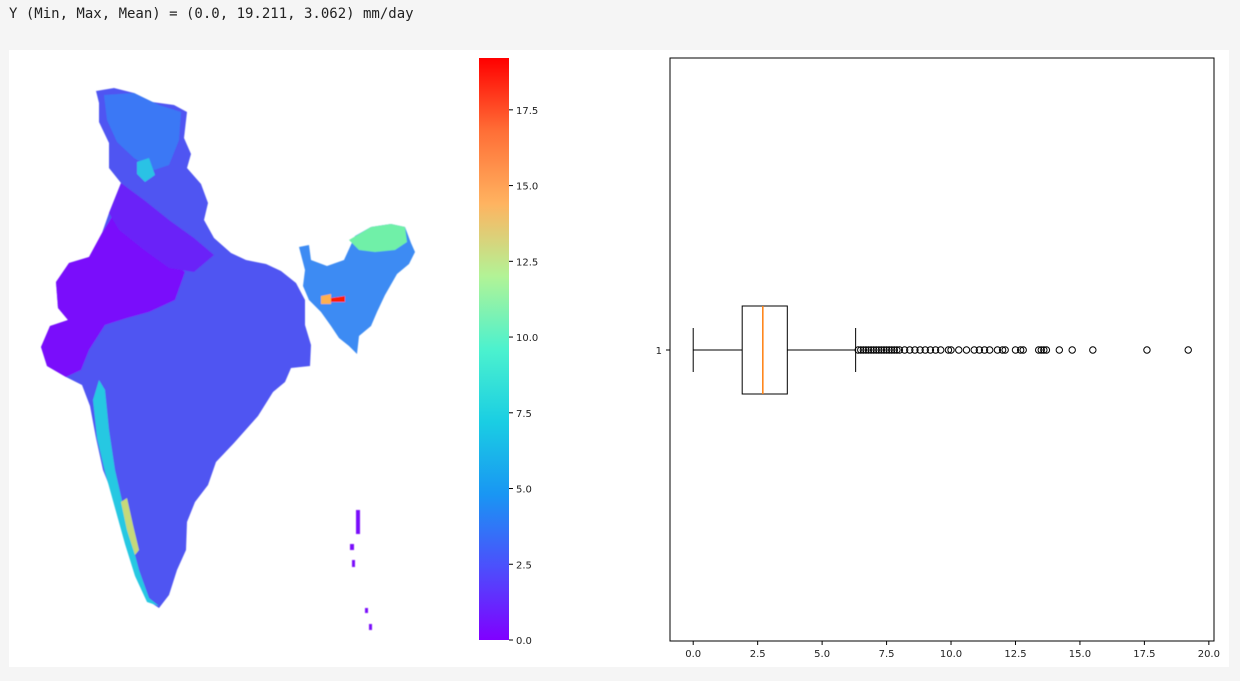 This screenshot has height=681, width=1240. I want to click on colorbar-tick-label: 0.0, so click(524, 641).